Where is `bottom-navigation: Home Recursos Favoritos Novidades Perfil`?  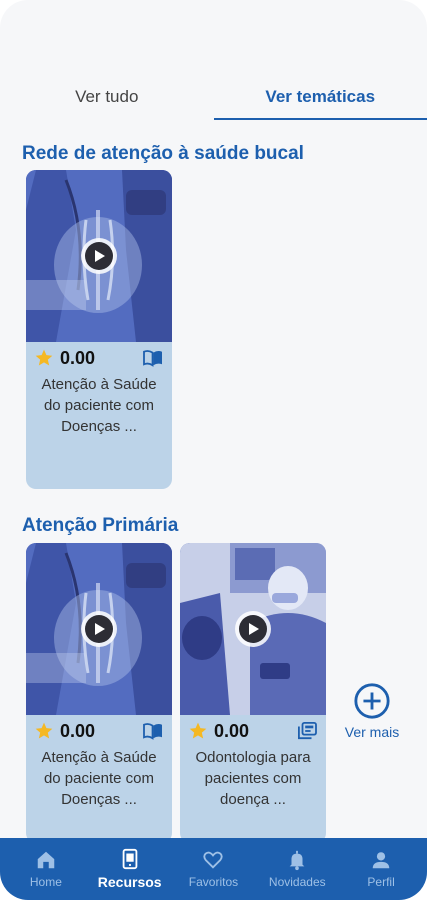
bottom-navigation: Home Recursos Favoritos Novidades Perfil is located at coordinates (213, 869).